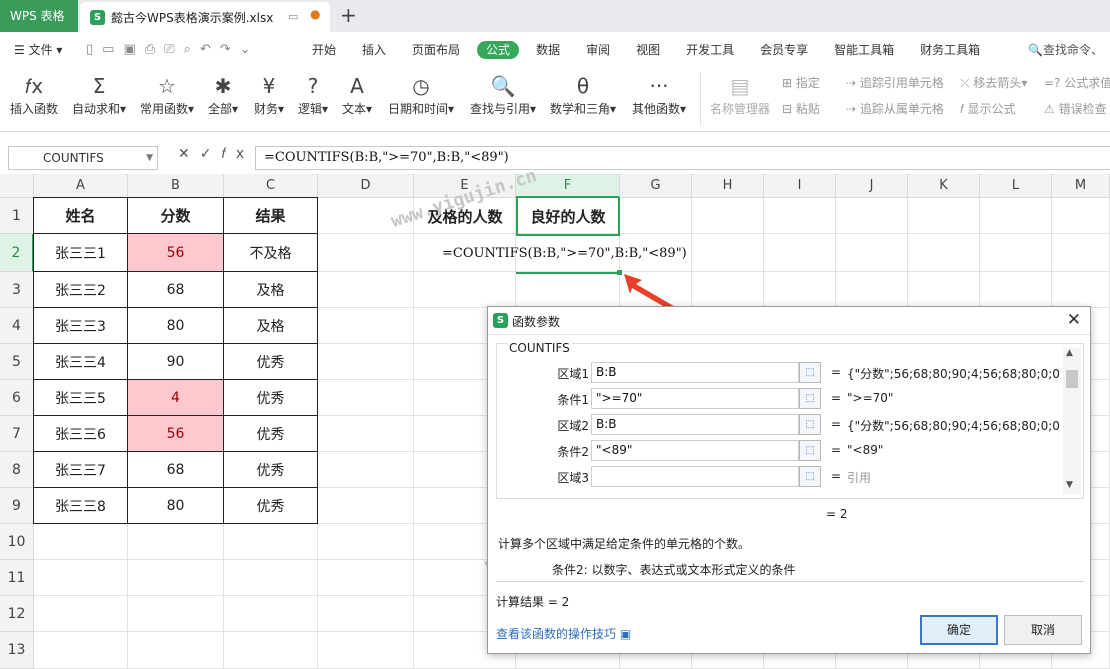 Image resolution: width=1110 pixels, height=669 pixels. What do you see at coordinates (81, 398) in the screenshot?
I see `table-cell: 张三三5` at bounding box center [81, 398].